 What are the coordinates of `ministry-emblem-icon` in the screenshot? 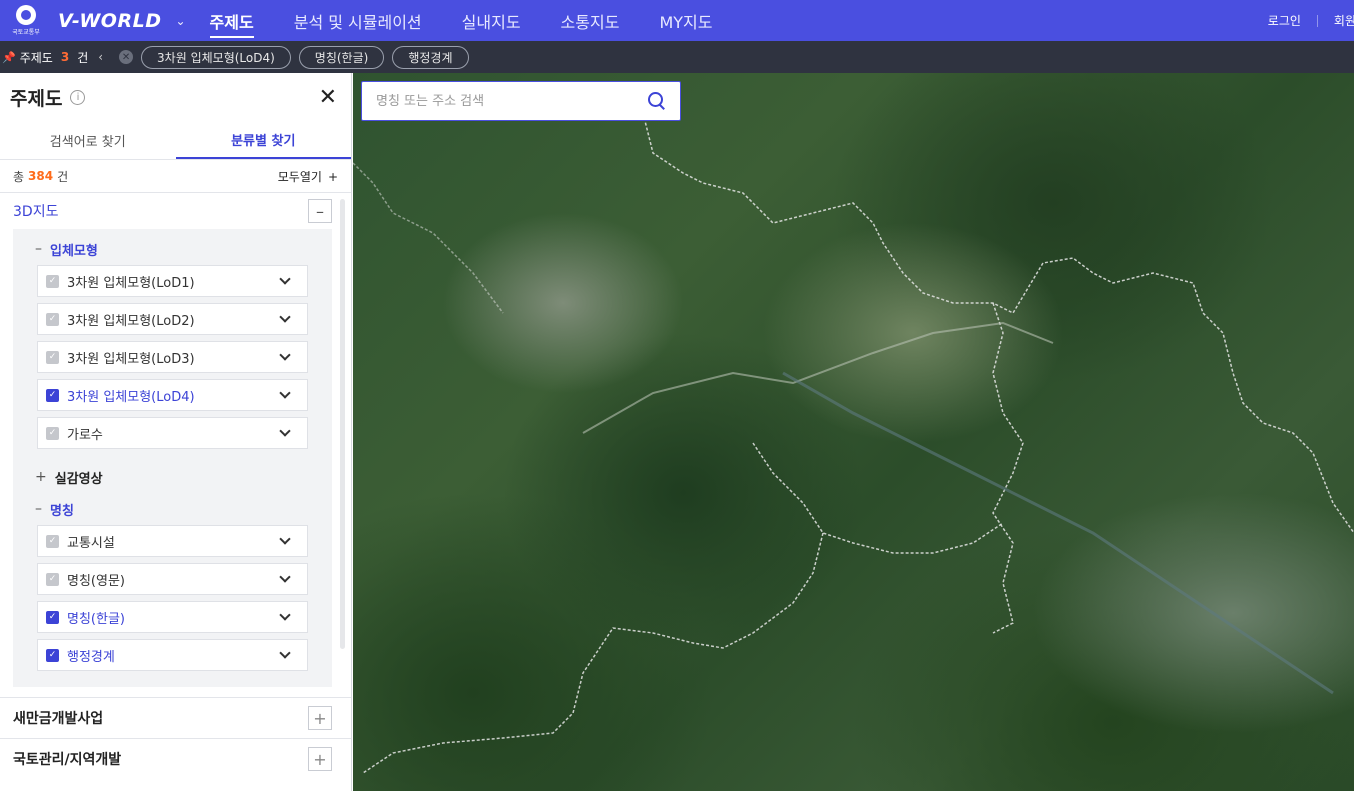 It's located at (26, 15).